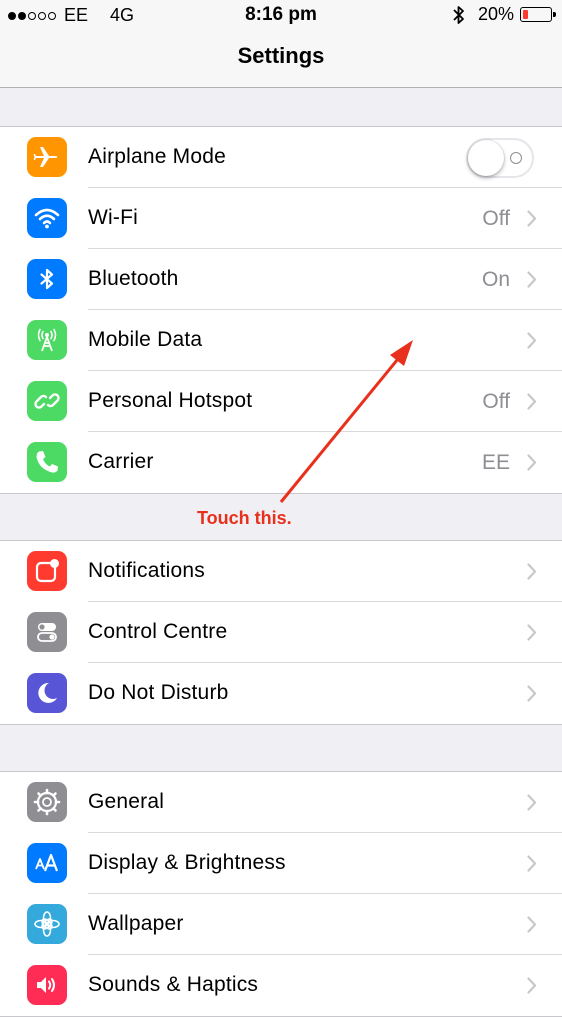 The width and height of the screenshot is (562, 1017). I want to click on antenna-icon, so click(47, 340).